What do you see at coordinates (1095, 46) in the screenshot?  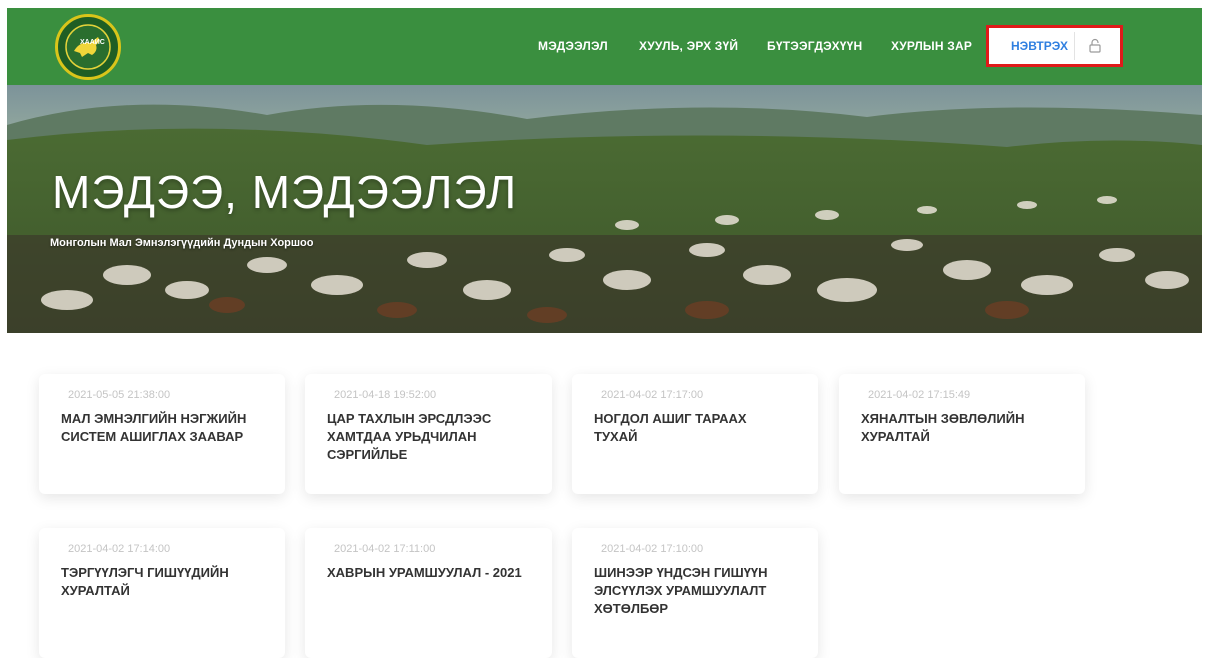 I see `lock-icon` at bounding box center [1095, 46].